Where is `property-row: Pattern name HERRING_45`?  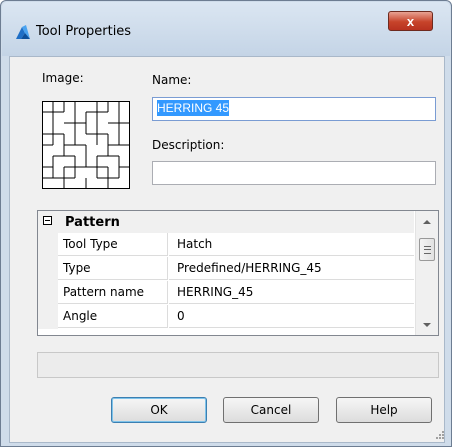 property-row: Pattern name HERRING_45 is located at coordinates (226, 293).